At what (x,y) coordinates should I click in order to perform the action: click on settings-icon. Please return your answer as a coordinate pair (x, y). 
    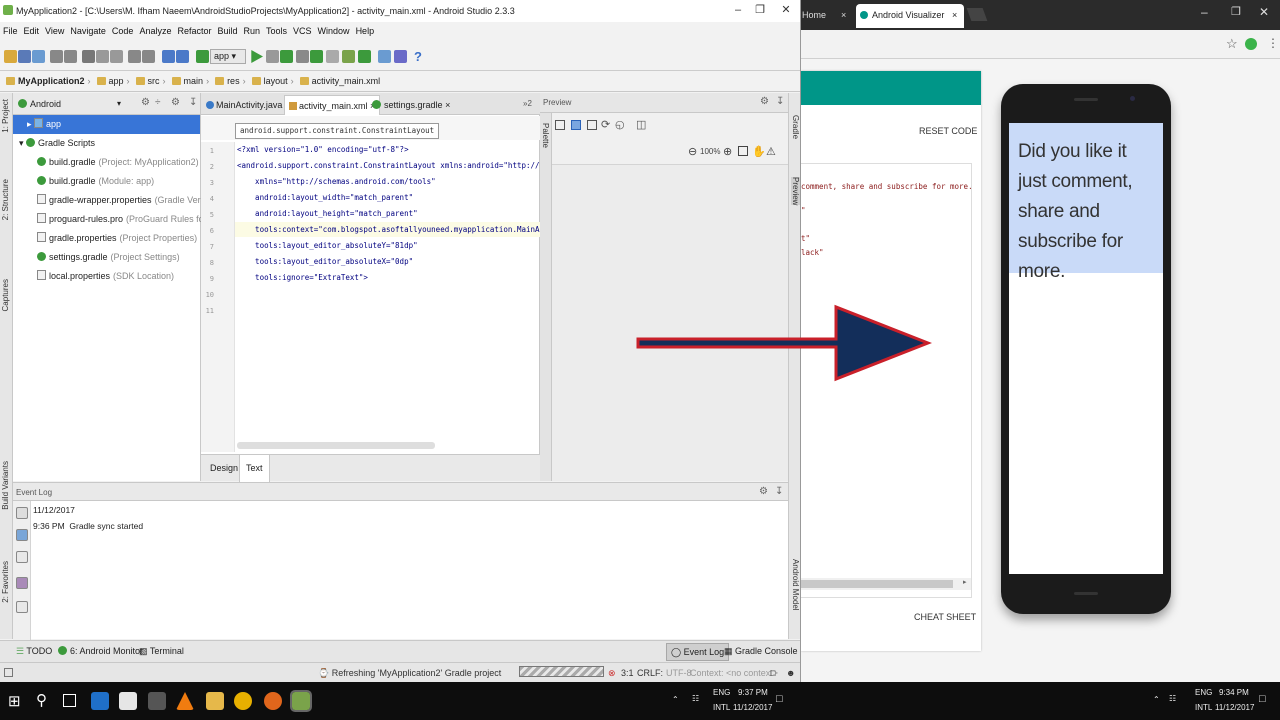
    Looking at the image, I should click on (22, 513).